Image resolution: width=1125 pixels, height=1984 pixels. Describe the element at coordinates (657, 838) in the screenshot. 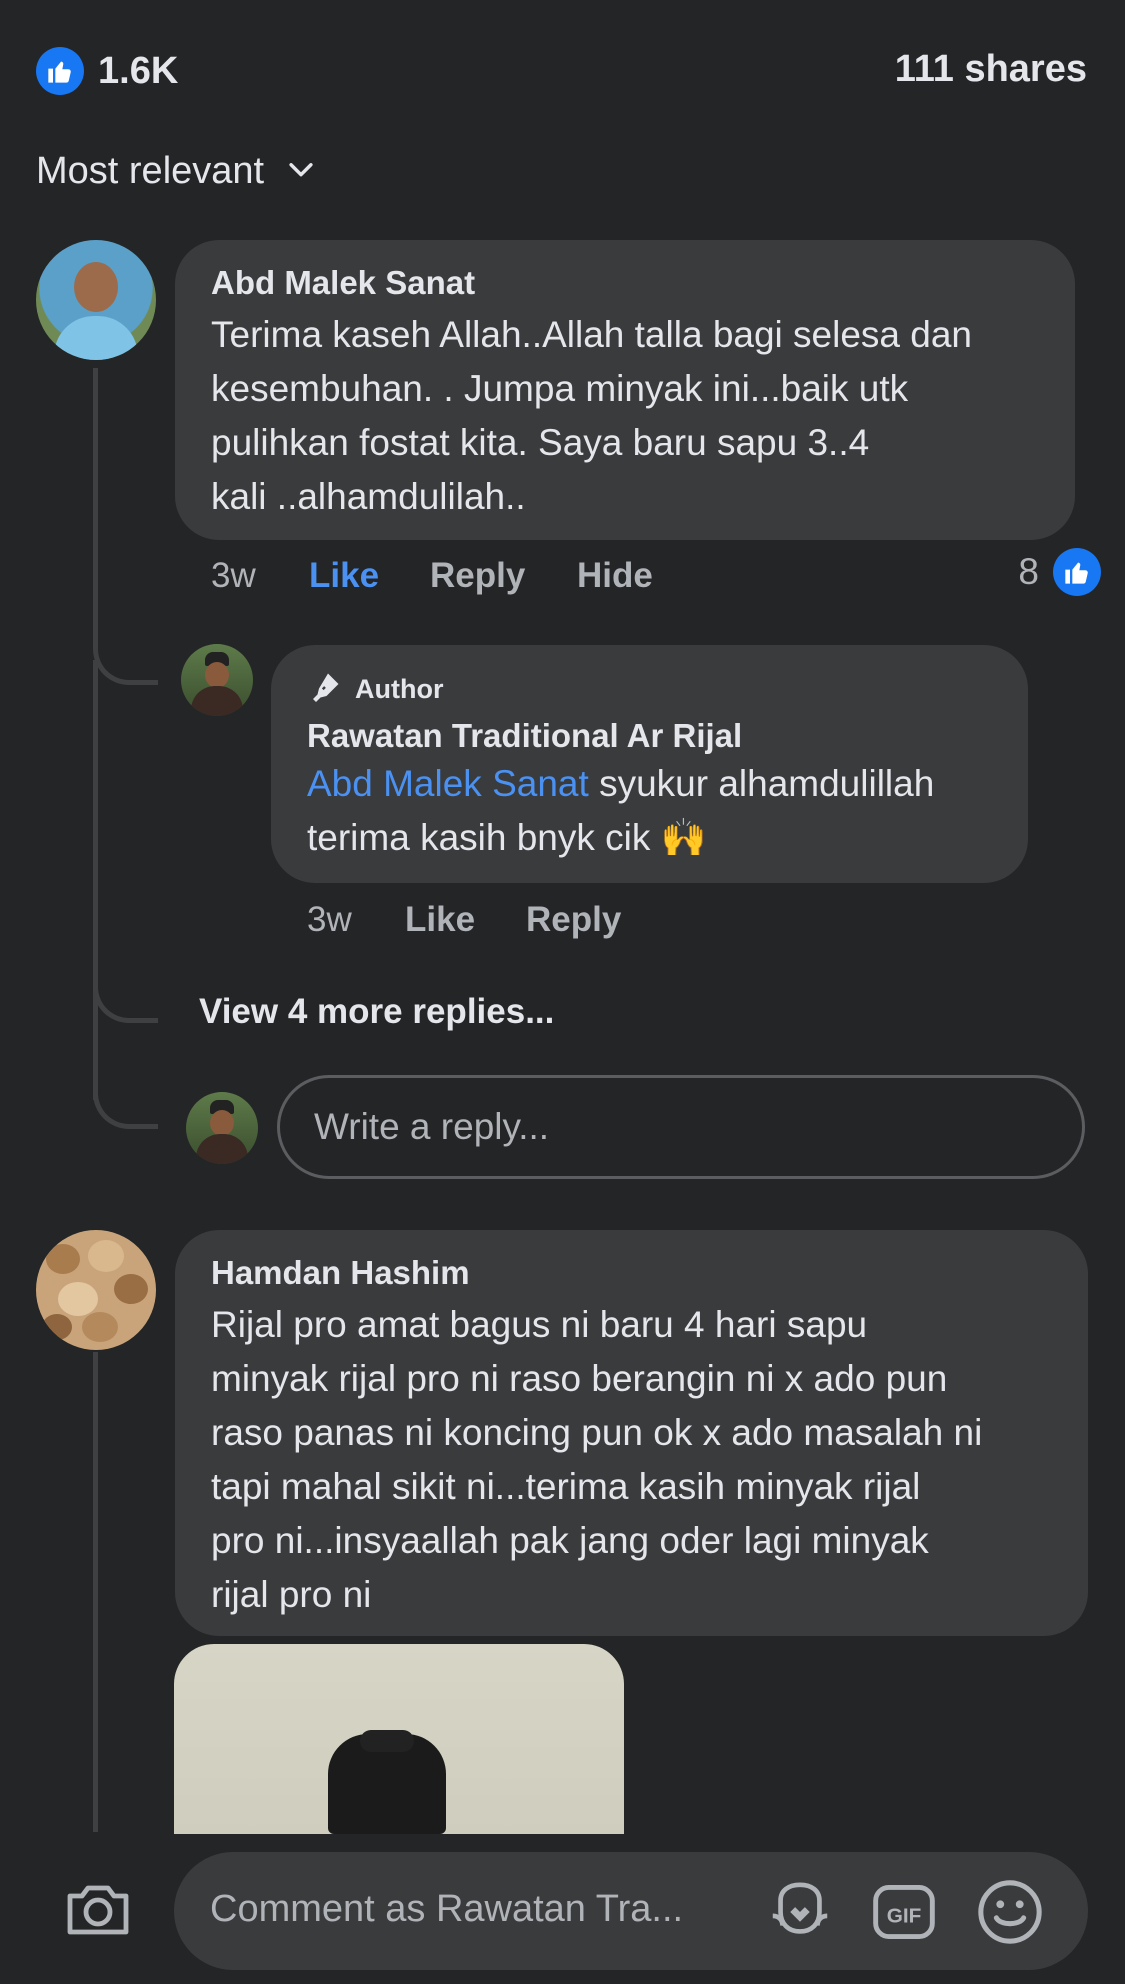

I see `reply-text-line: terima kasih bnyk cik 🙌` at that location.